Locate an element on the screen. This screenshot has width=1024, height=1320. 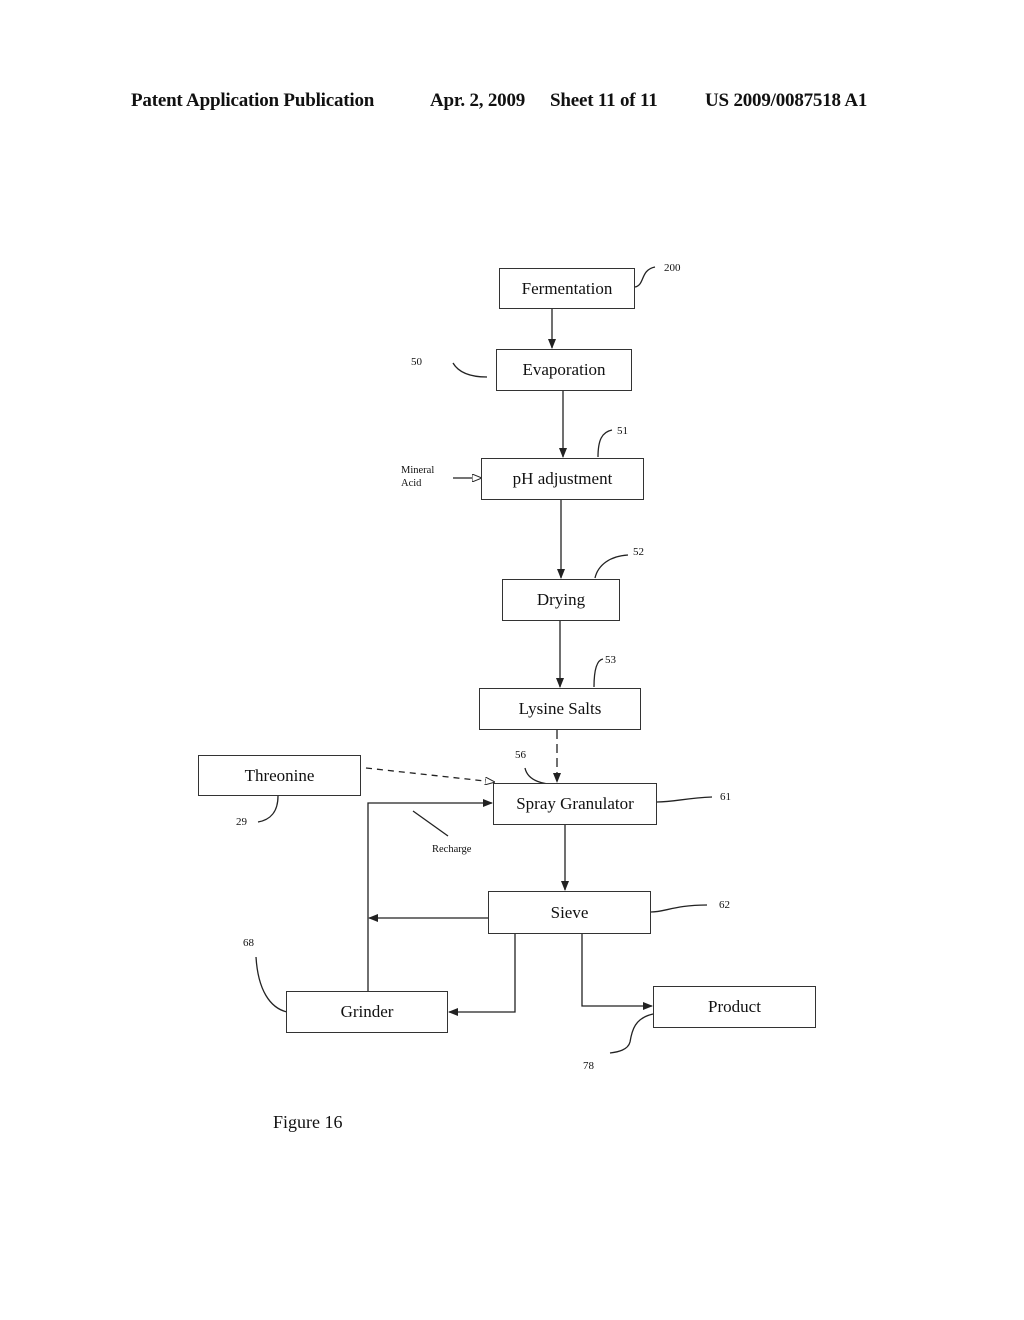
mineral-acid-label: Mineral Acid is located at coordinates (417, 477).